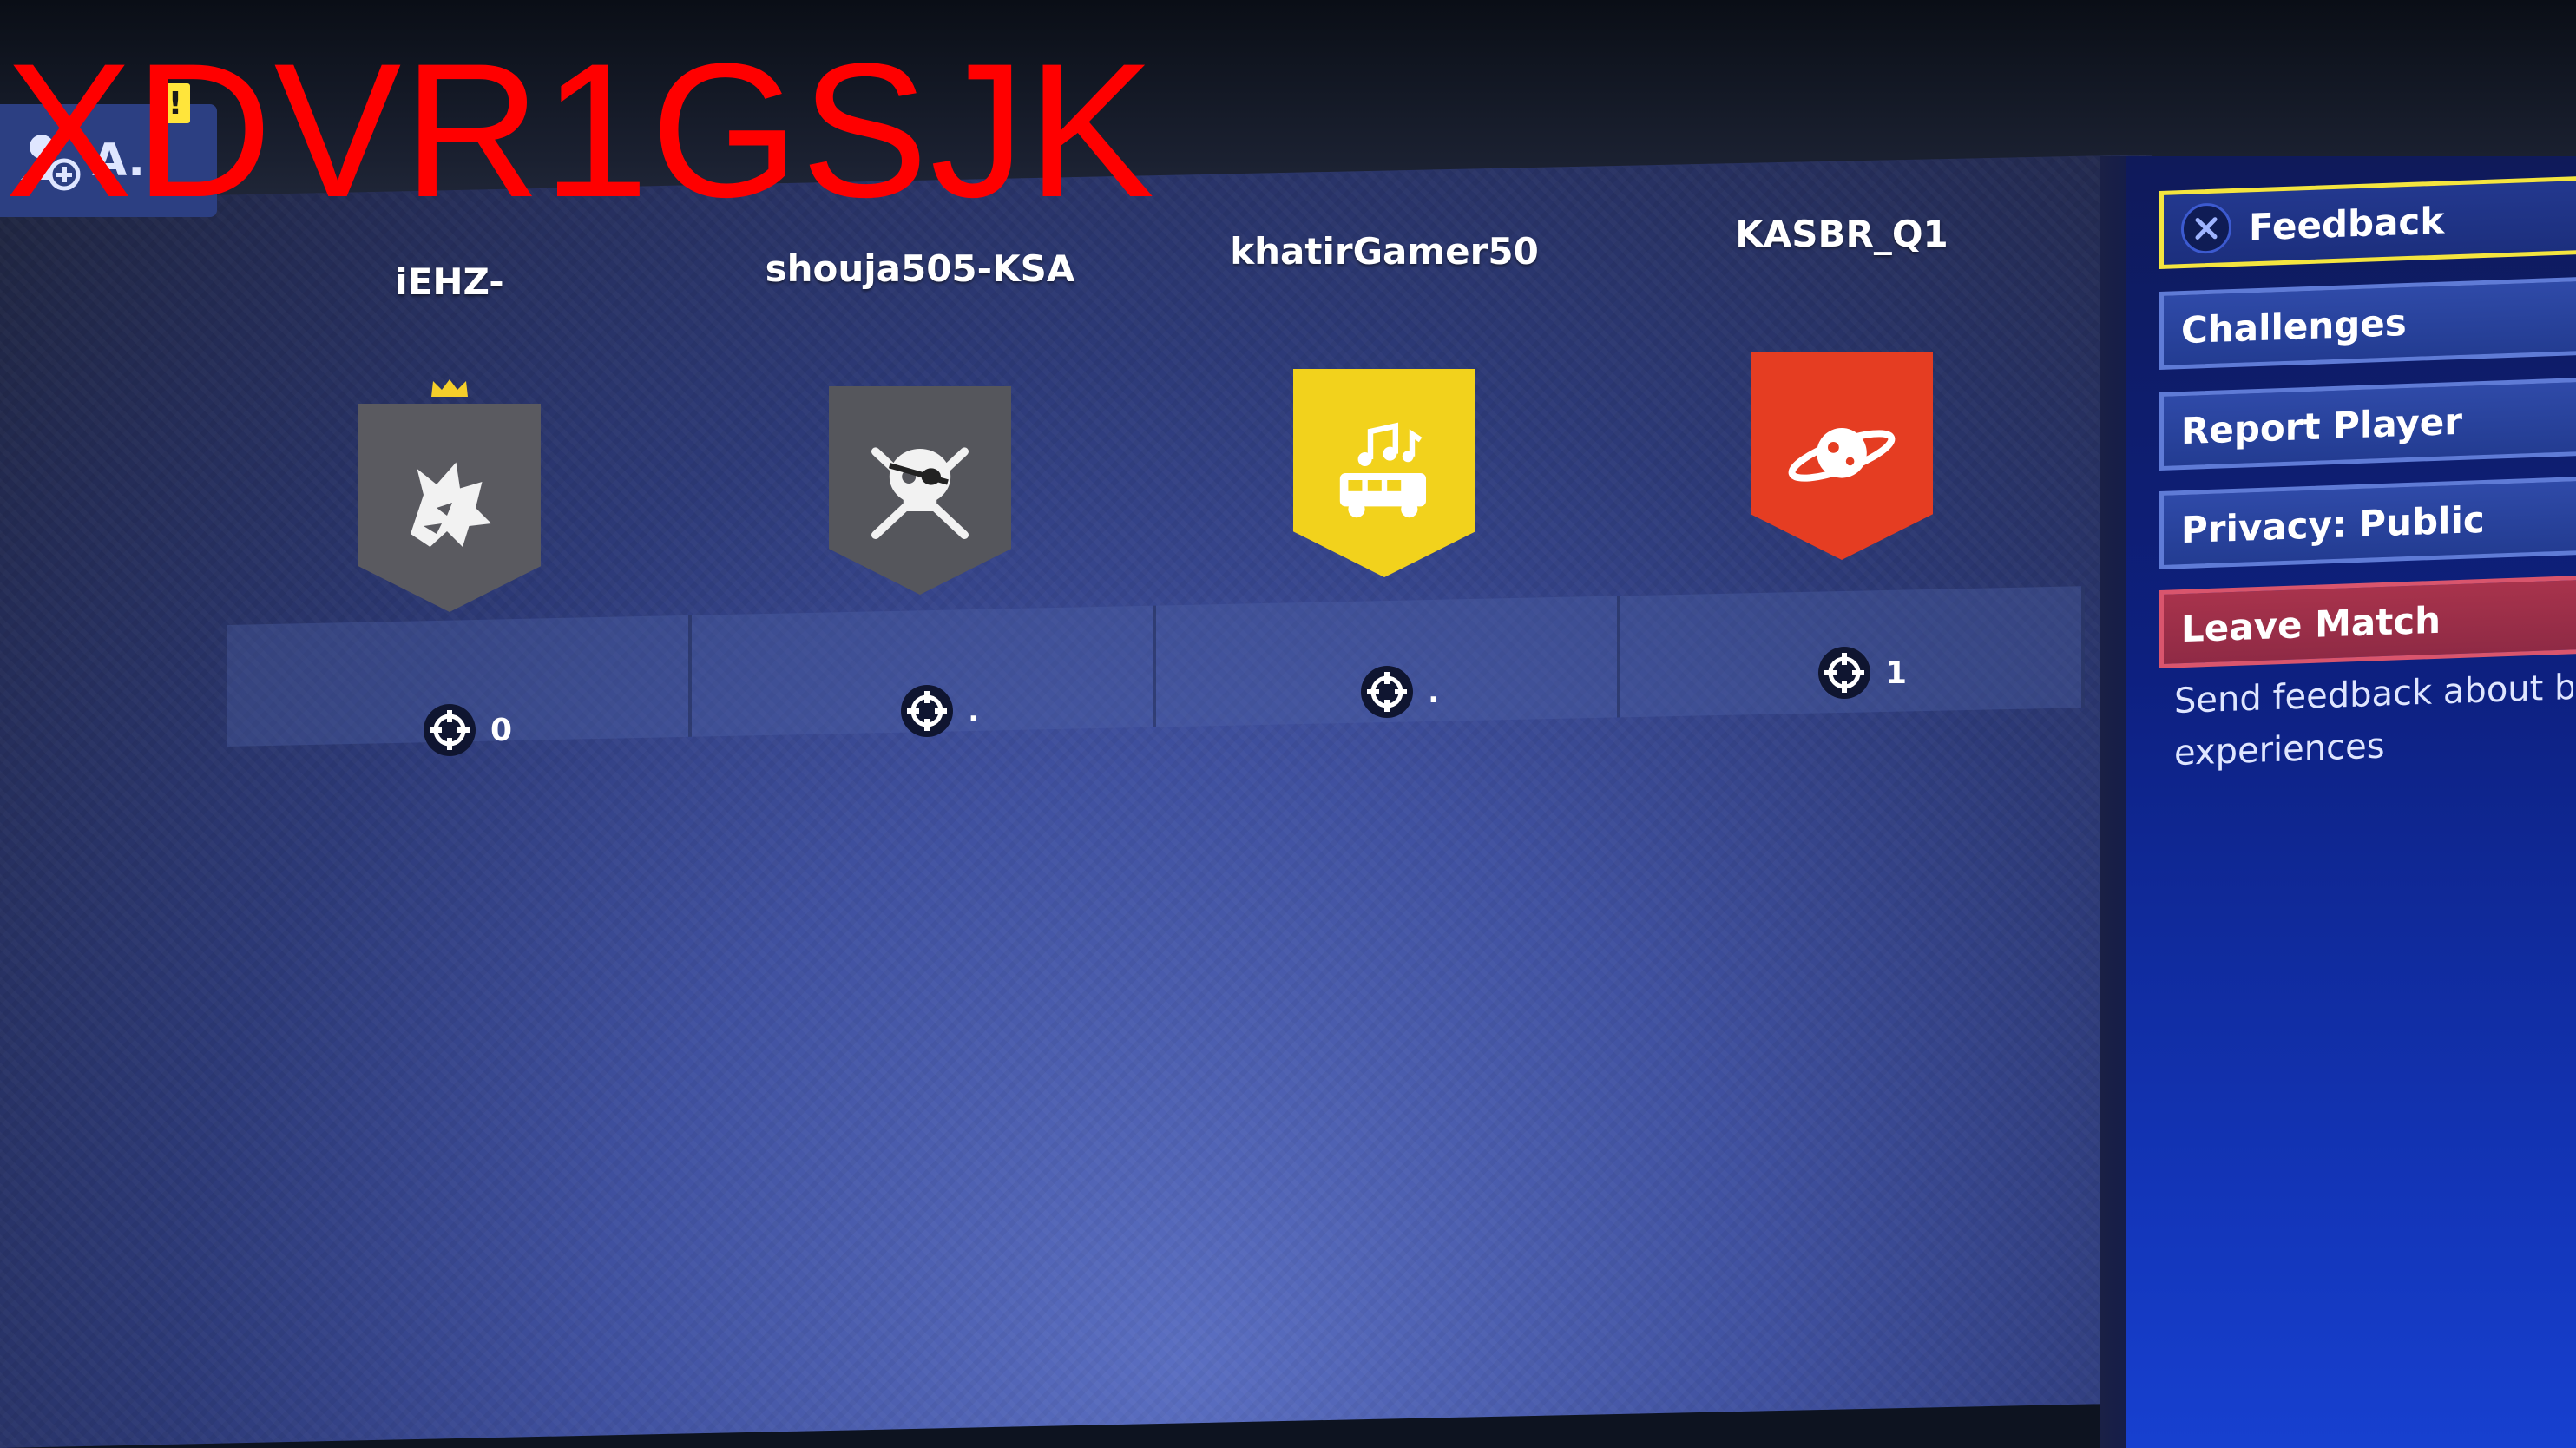 The height and width of the screenshot is (1448, 2576). What do you see at coordinates (1896, 673) in the screenshot?
I see `elimination-count: 1` at bounding box center [1896, 673].